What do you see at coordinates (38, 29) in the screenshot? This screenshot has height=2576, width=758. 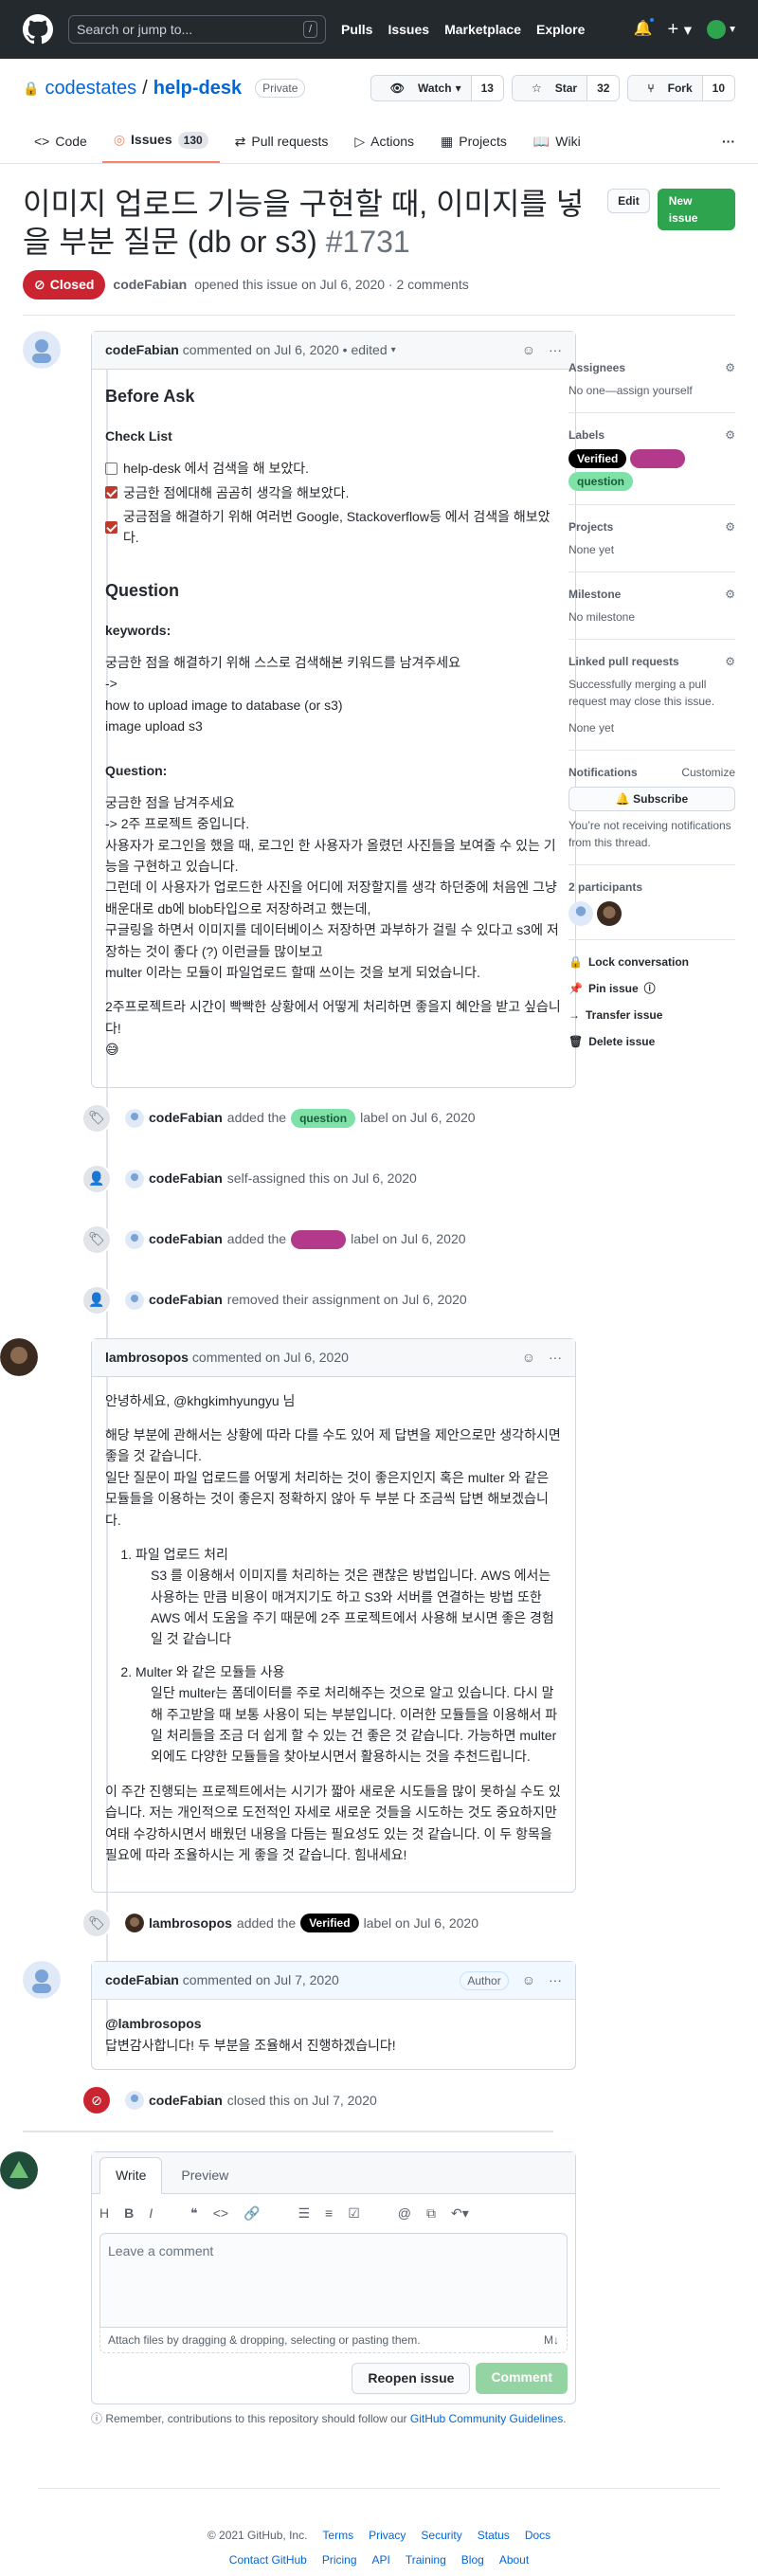 I see `github-logo-icon` at bounding box center [38, 29].